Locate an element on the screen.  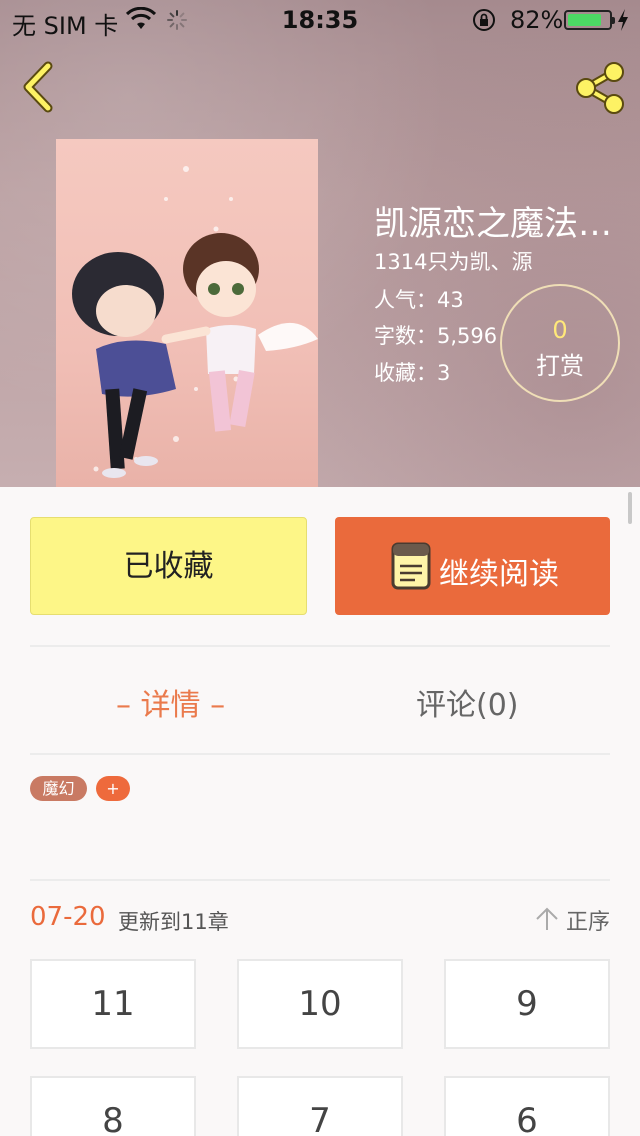
book-icon is located at coordinates (411, 566).